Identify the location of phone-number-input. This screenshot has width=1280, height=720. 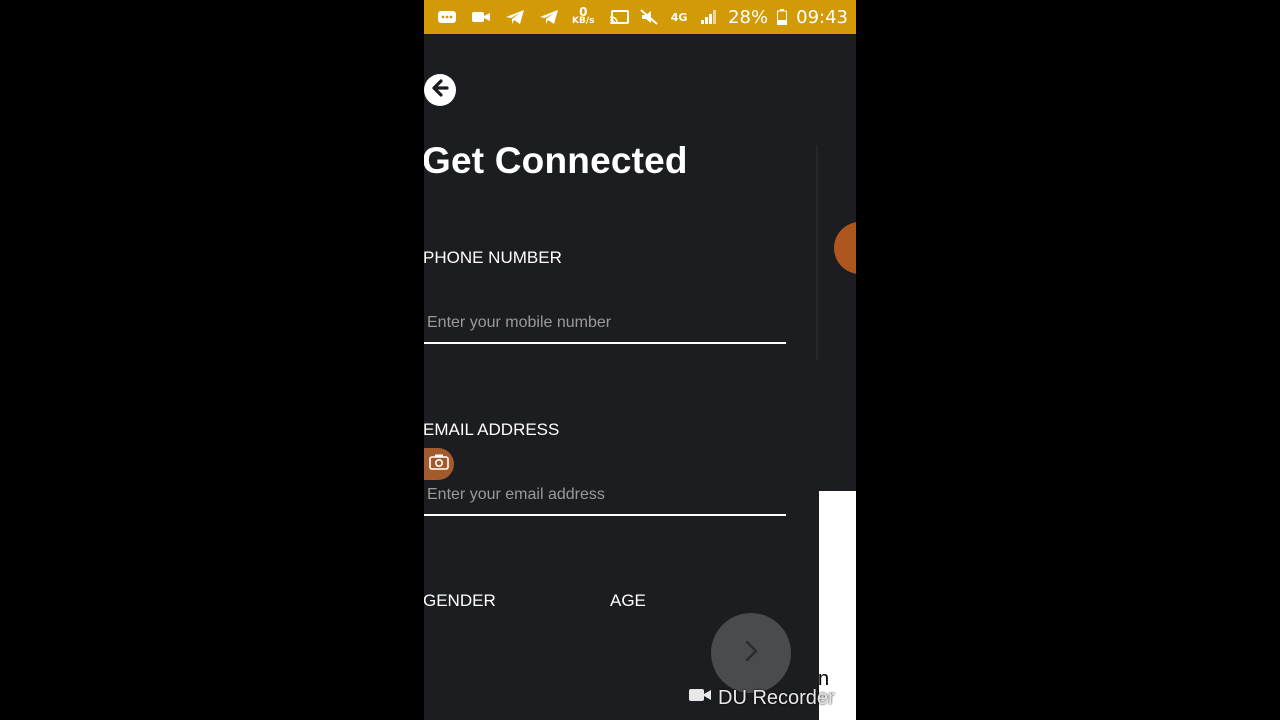
(605, 324).